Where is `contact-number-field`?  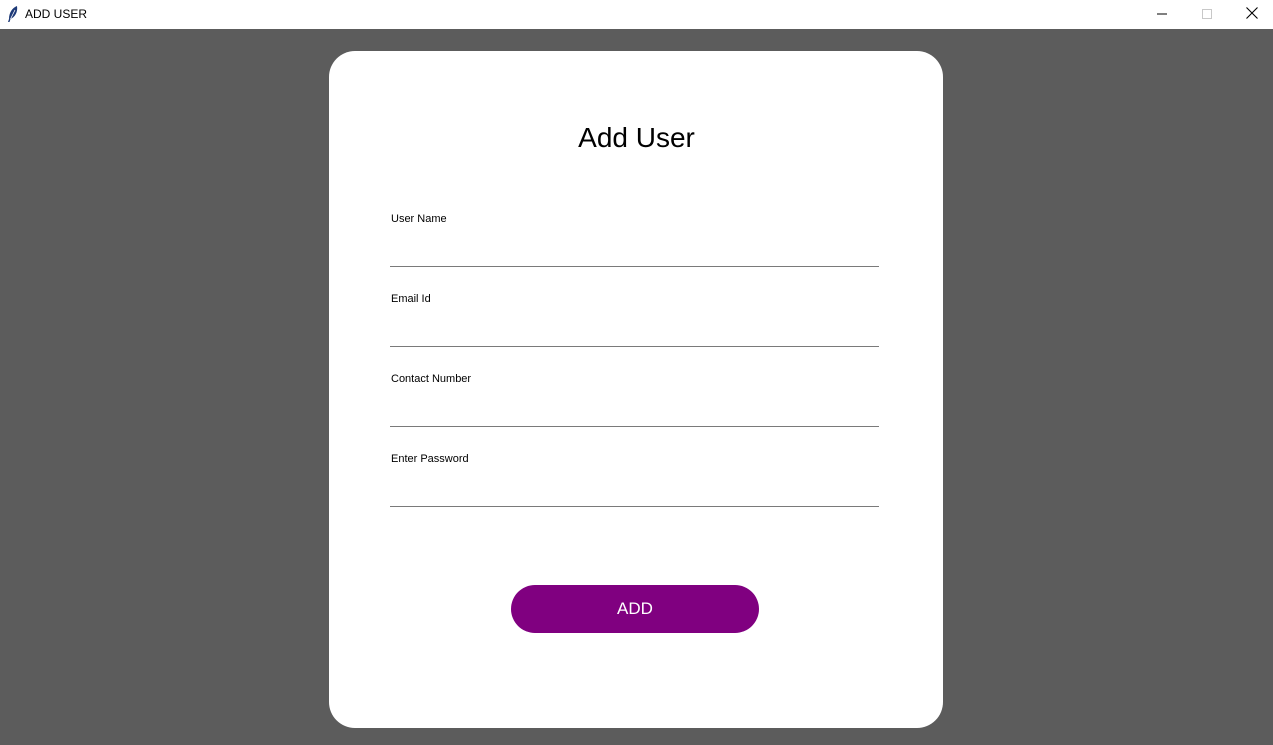
contact-number-field is located at coordinates (634, 414).